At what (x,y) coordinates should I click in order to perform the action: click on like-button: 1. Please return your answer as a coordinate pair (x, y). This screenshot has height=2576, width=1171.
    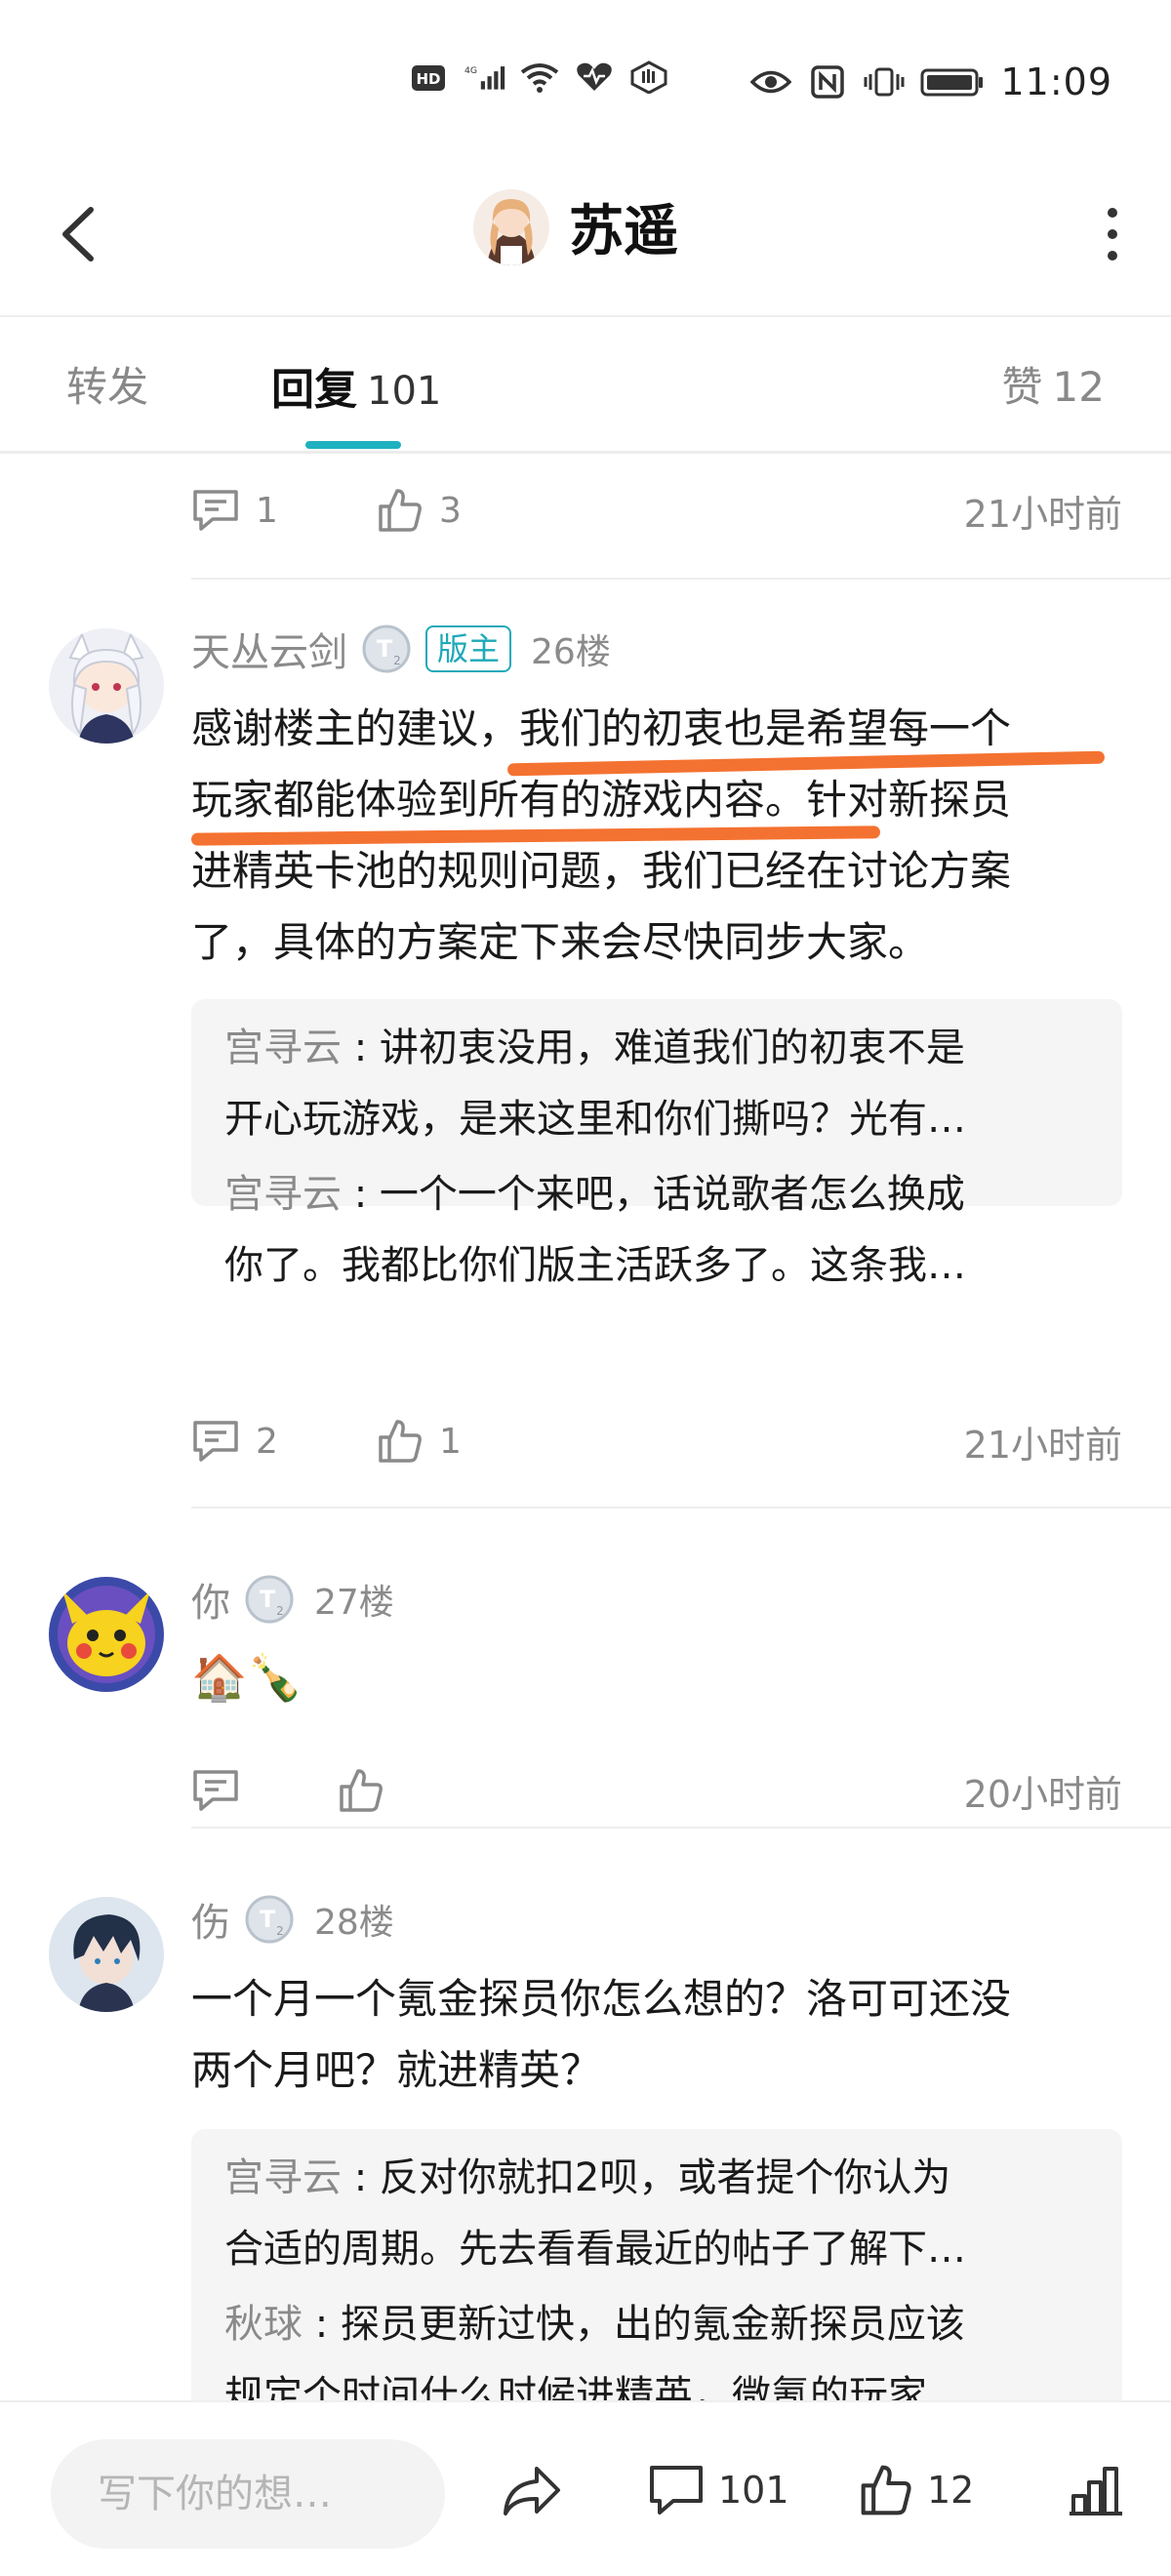
    Looking at the image, I should click on (474, 1441).